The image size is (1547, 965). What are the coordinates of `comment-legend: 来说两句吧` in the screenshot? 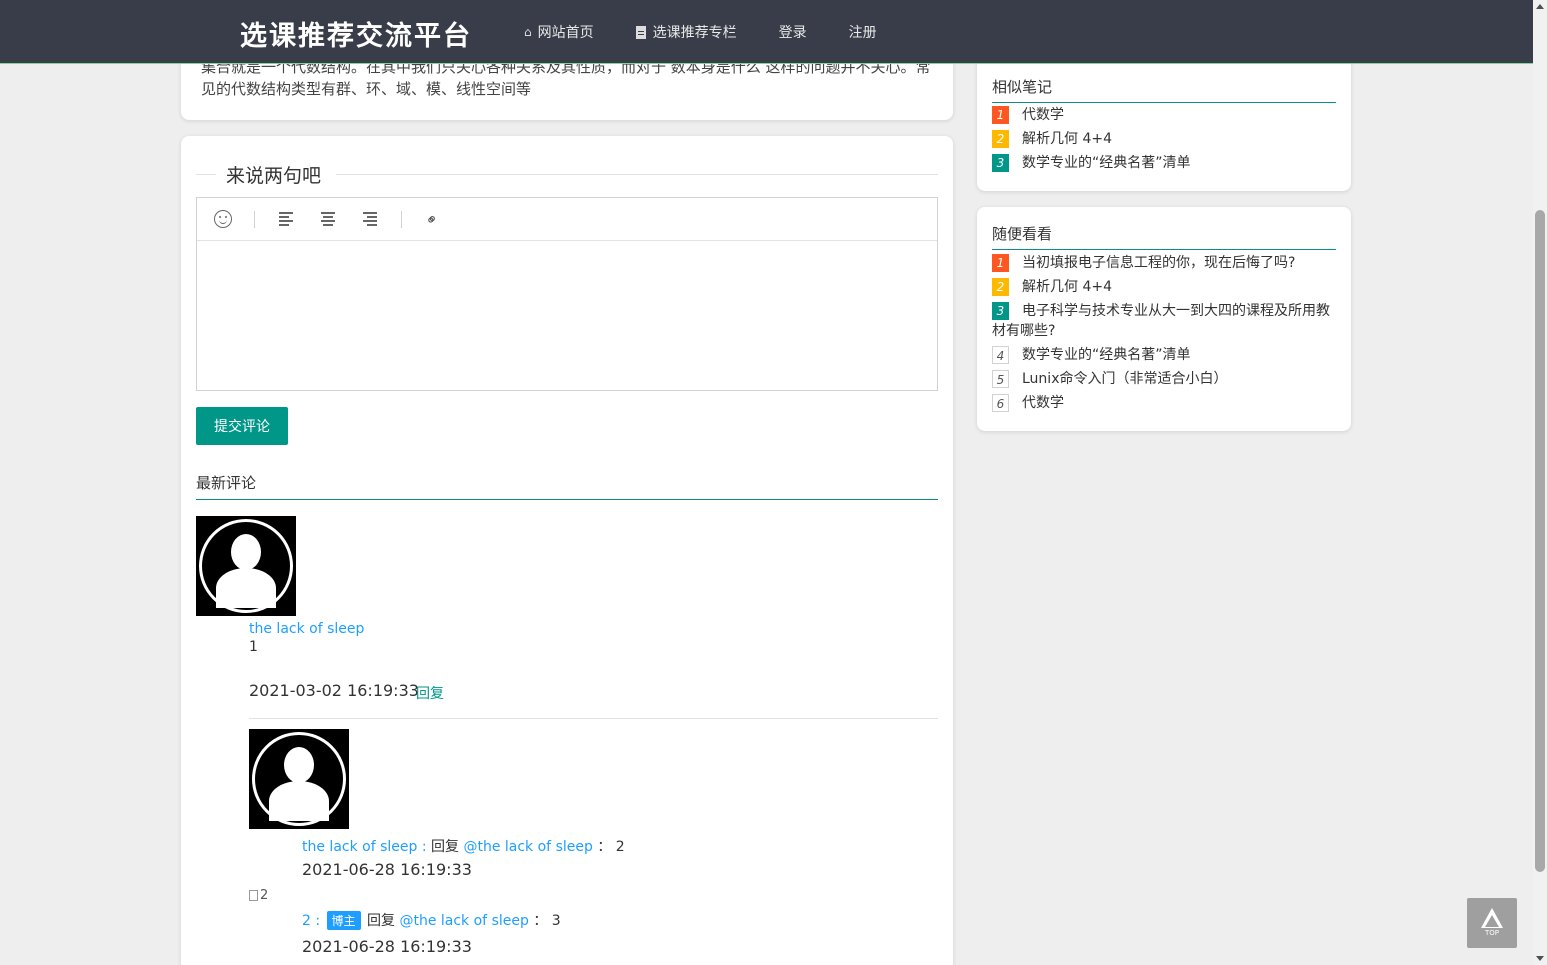 It's located at (567, 174).